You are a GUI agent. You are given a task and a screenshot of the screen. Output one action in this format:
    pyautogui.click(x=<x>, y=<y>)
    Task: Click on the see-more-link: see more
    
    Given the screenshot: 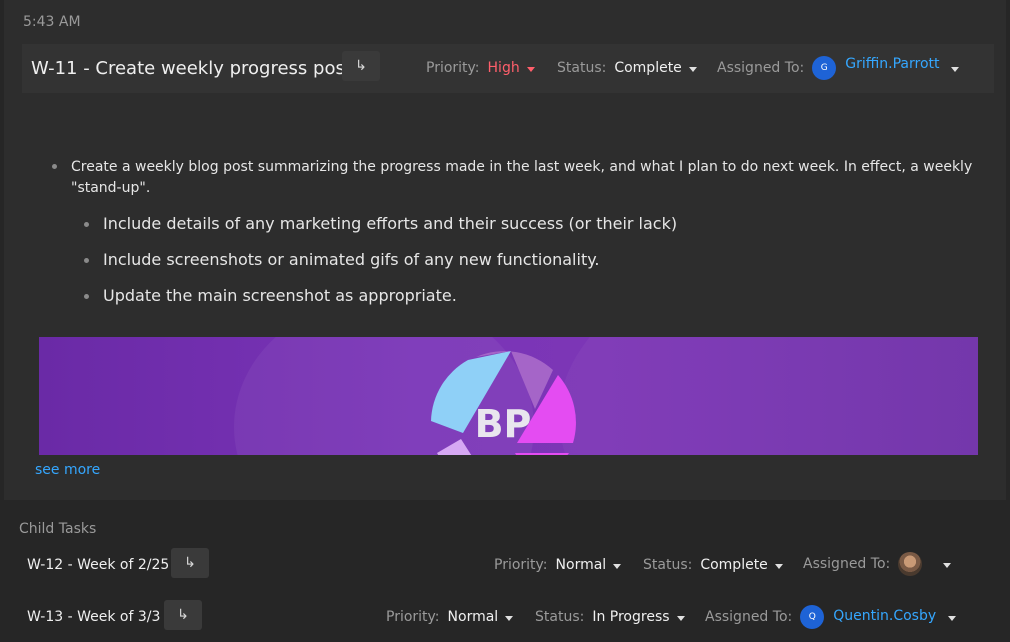 What is the action you would take?
    pyautogui.click(x=67, y=470)
    